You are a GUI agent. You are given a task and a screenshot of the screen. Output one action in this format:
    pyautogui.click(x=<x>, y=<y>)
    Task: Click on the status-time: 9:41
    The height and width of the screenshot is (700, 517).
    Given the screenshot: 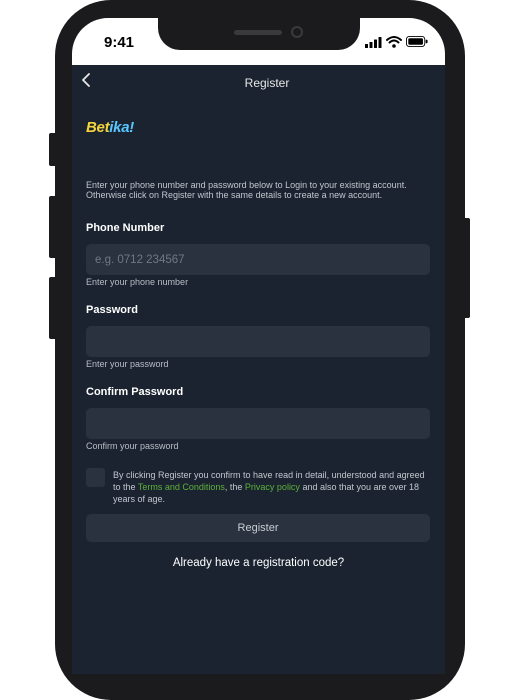 What is the action you would take?
    pyautogui.click(x=119, y=42)
    